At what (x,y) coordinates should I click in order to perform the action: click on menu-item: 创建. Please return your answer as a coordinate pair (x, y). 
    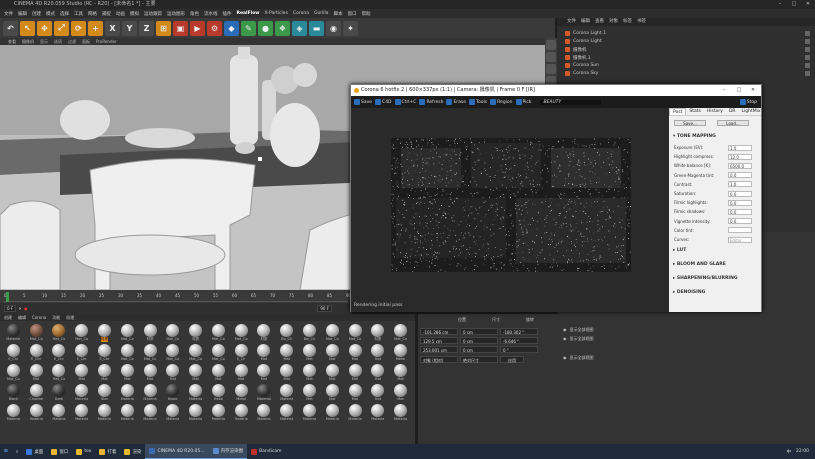
    Looking at the image, I should click on (36, 14).